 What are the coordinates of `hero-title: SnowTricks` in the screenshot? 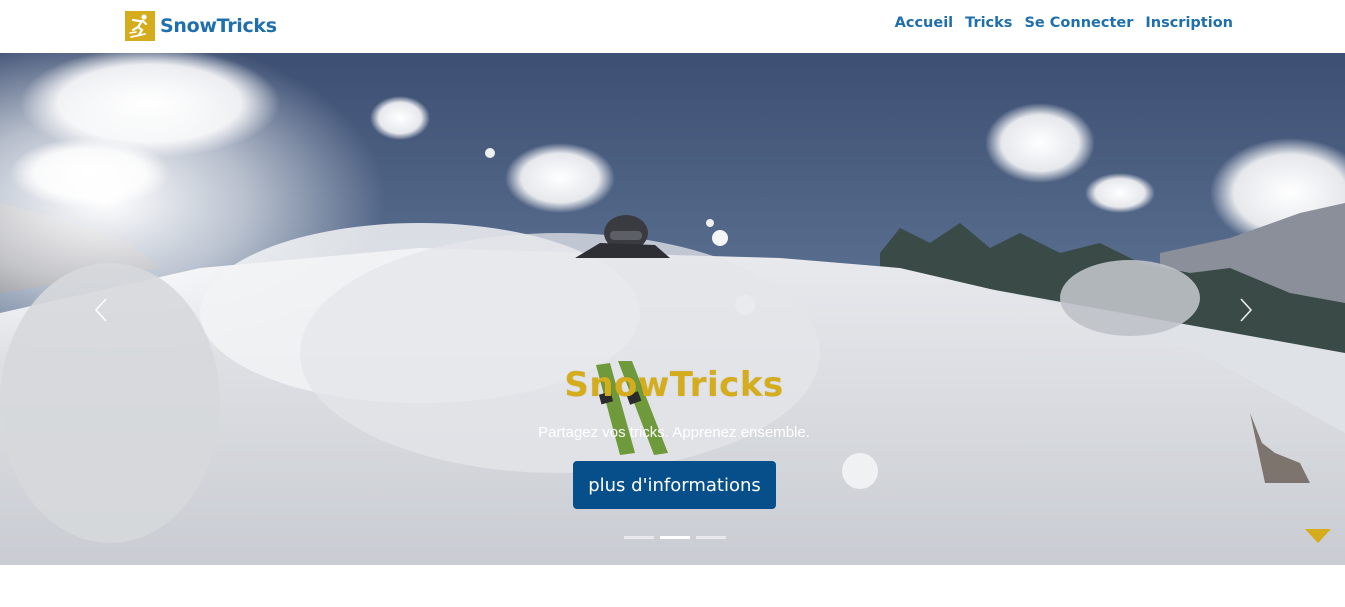 It's located at (674, 385).